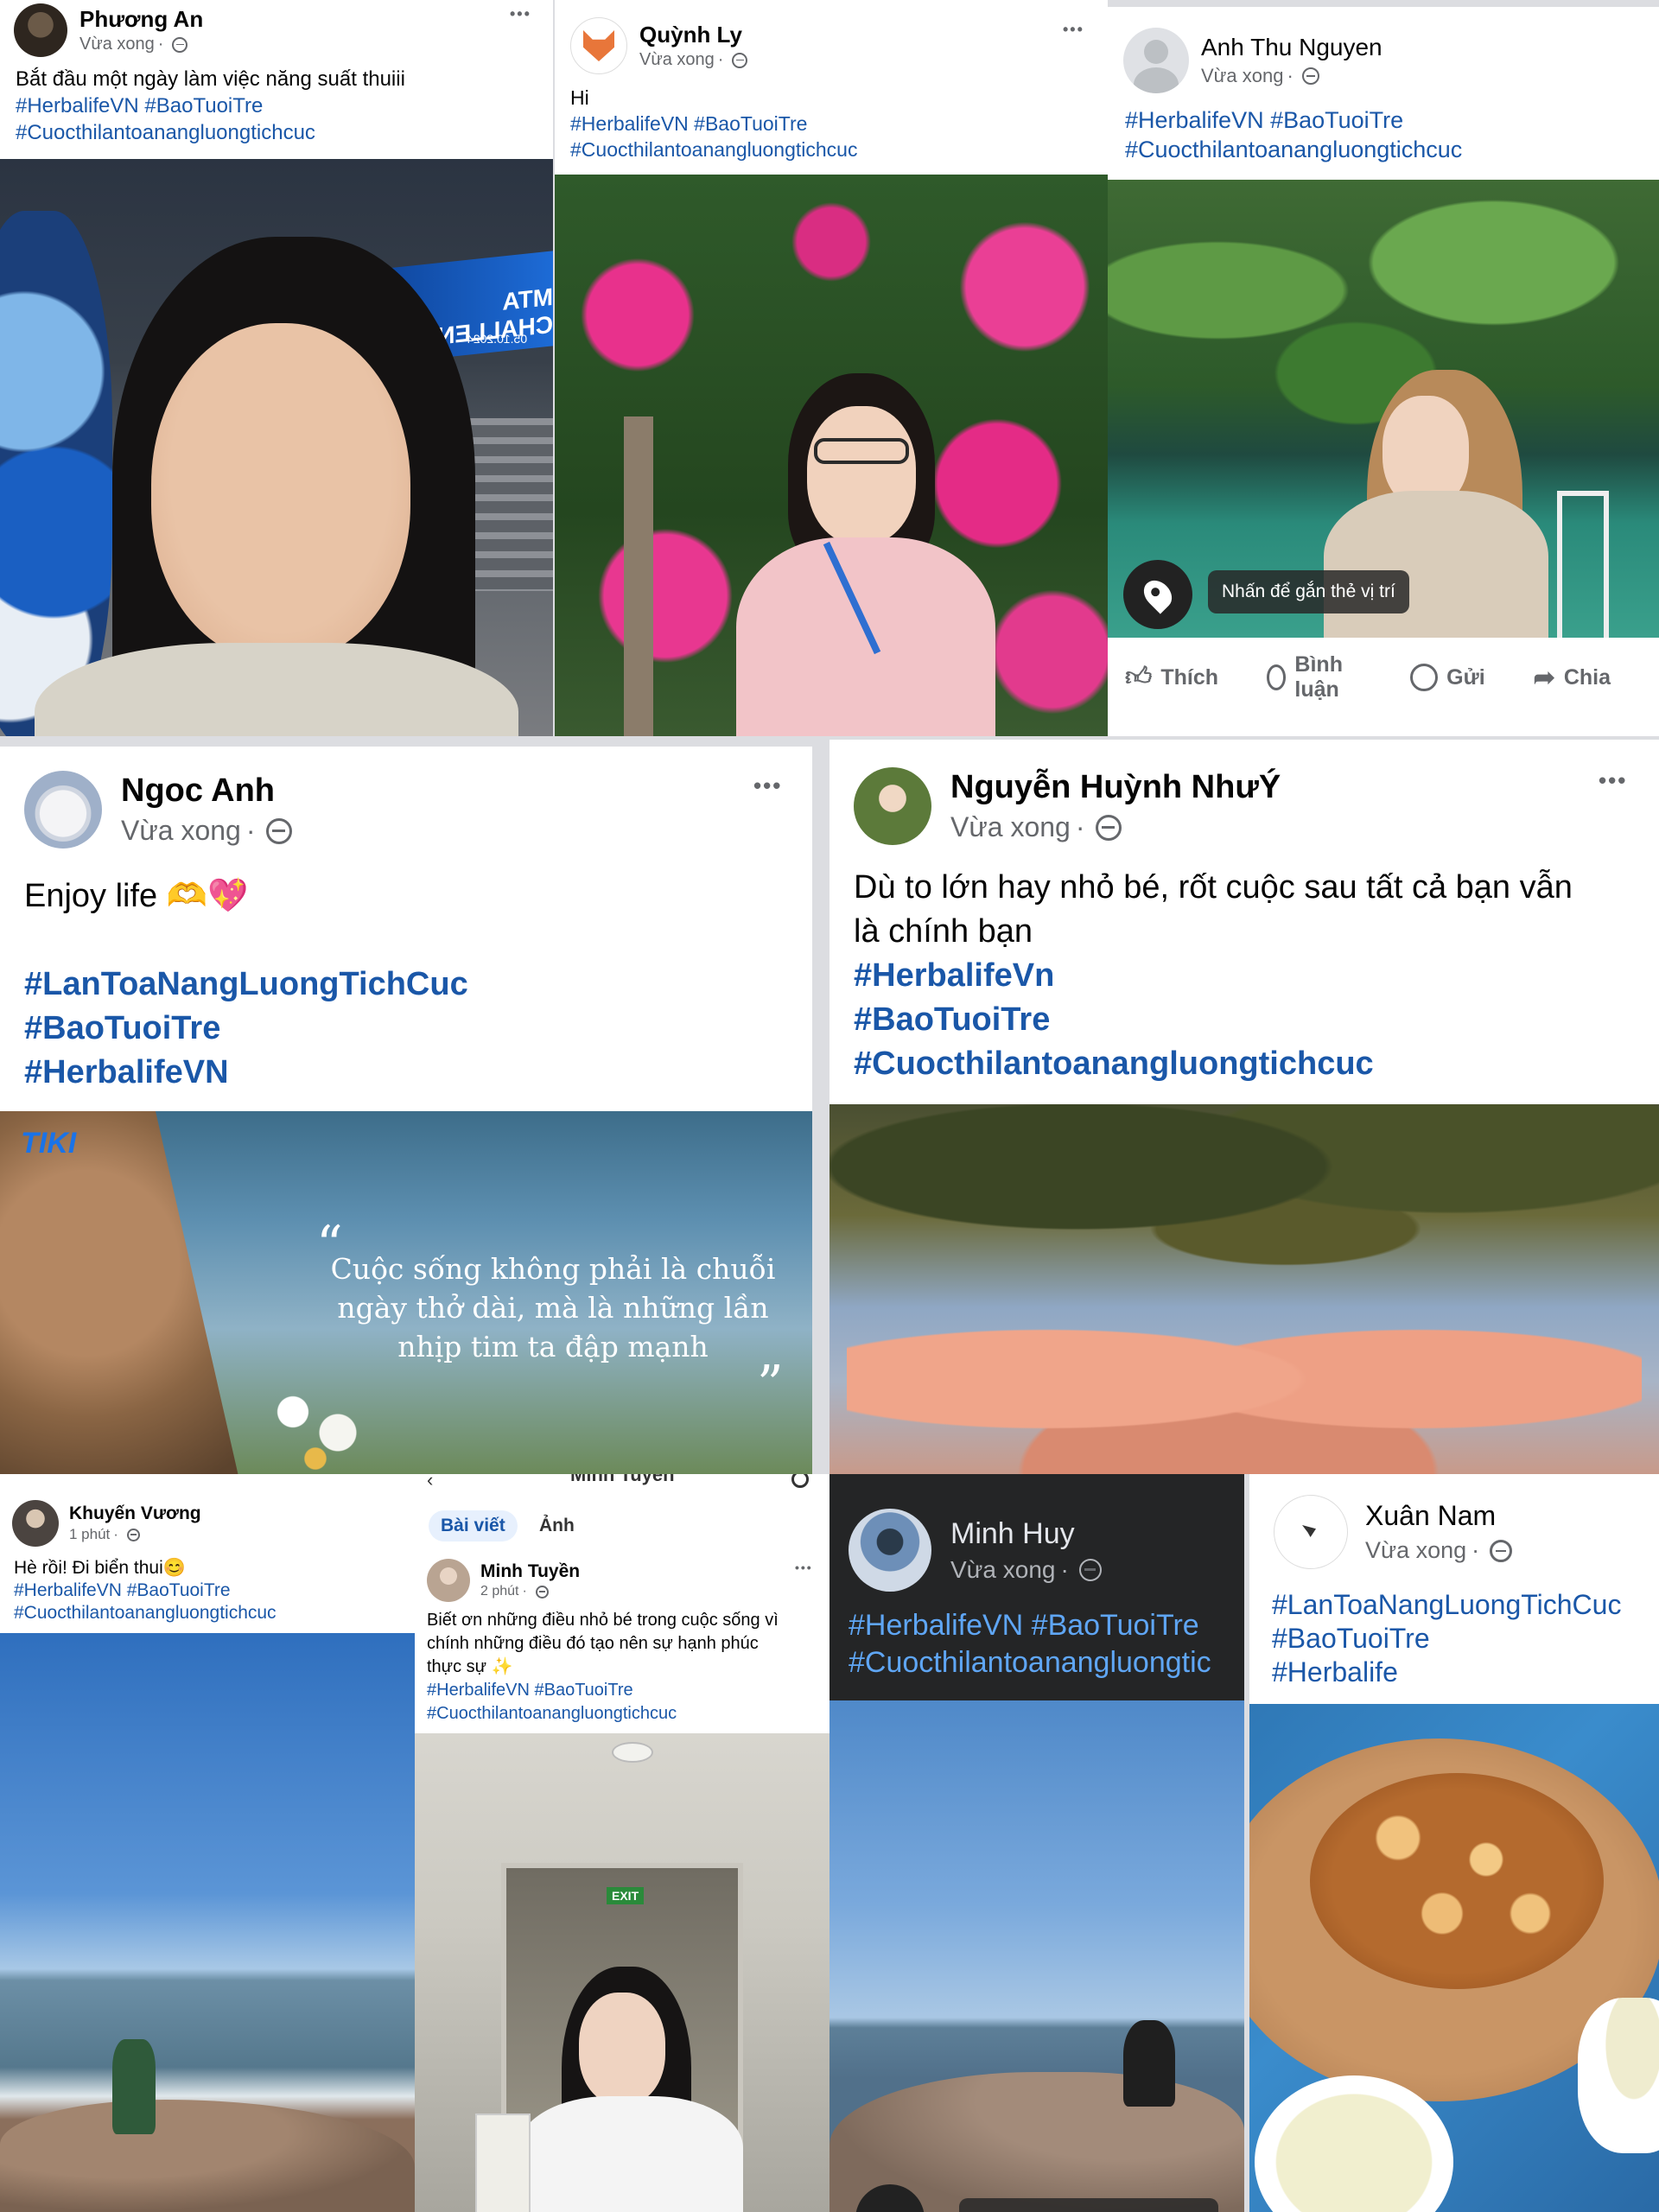 The height and width of the screenshot is (2212, 1659). I want to click on tab-photos: Ảnh, so click(557, 1526).